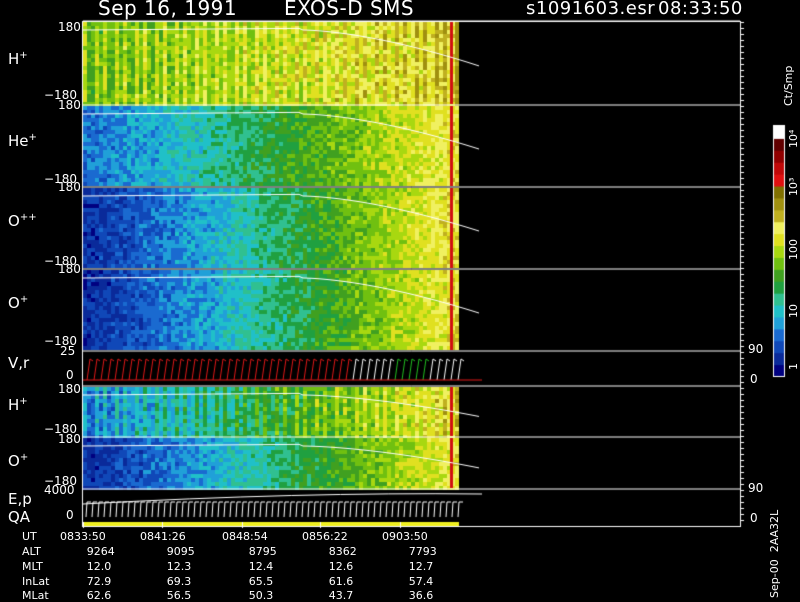 The image size is (800, 602). I want to click on ephemeris-cell: 0841:26, so click(163, 536).